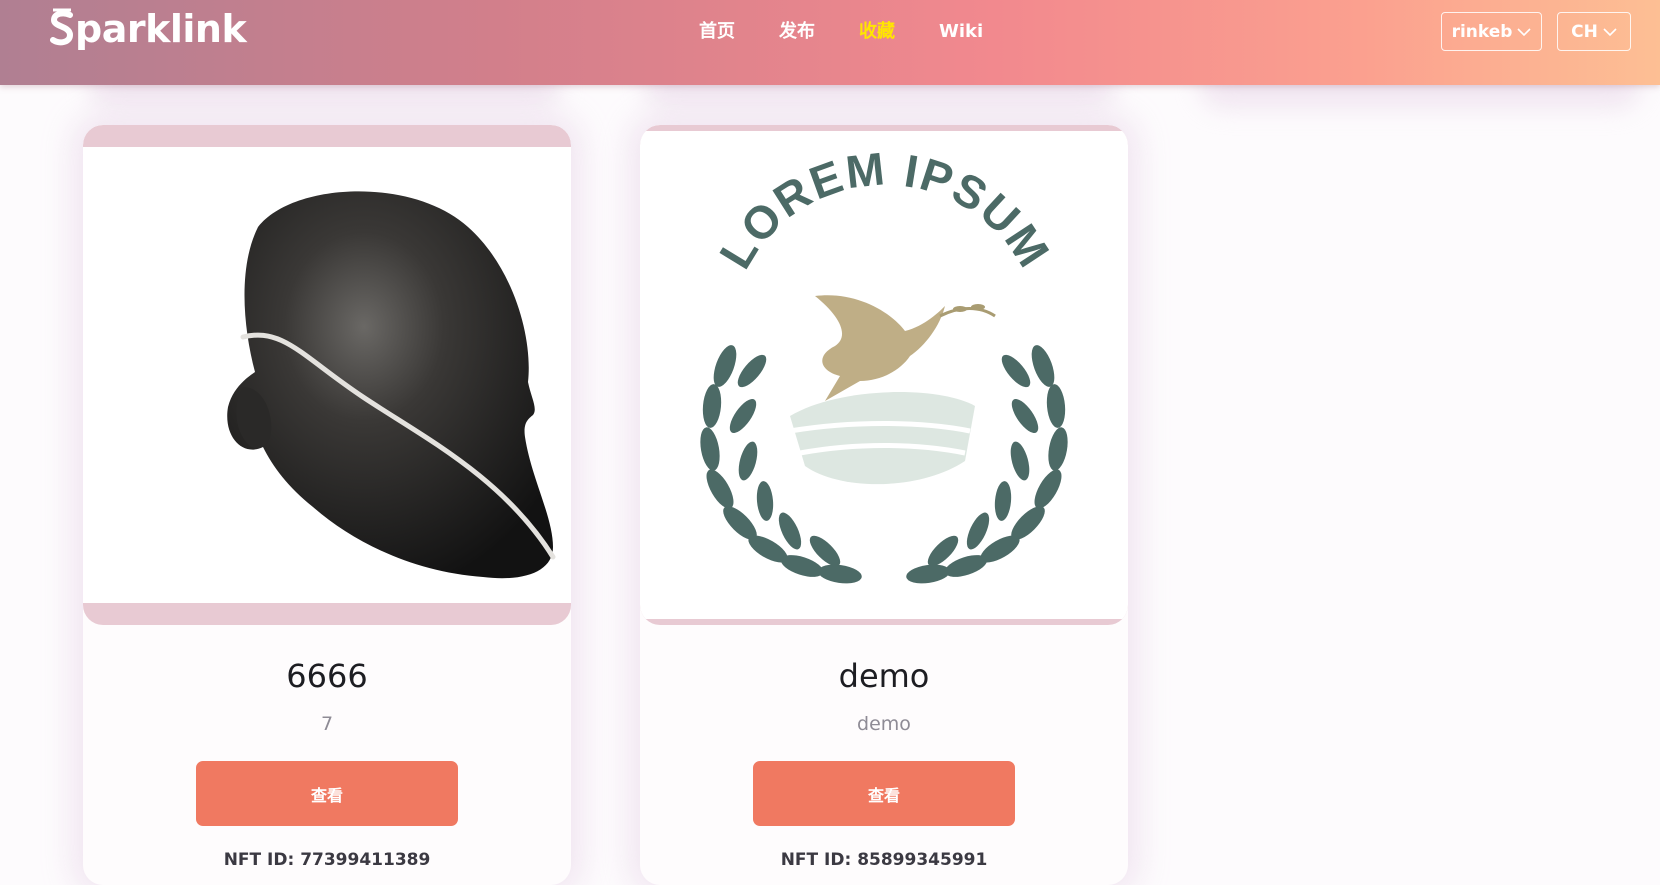 Image resolution: width=1660 pixels, height=885 pixels. Describe the element at coordinates (161, 29) in the screenshot. I see `logo-text: parklink` at that location.